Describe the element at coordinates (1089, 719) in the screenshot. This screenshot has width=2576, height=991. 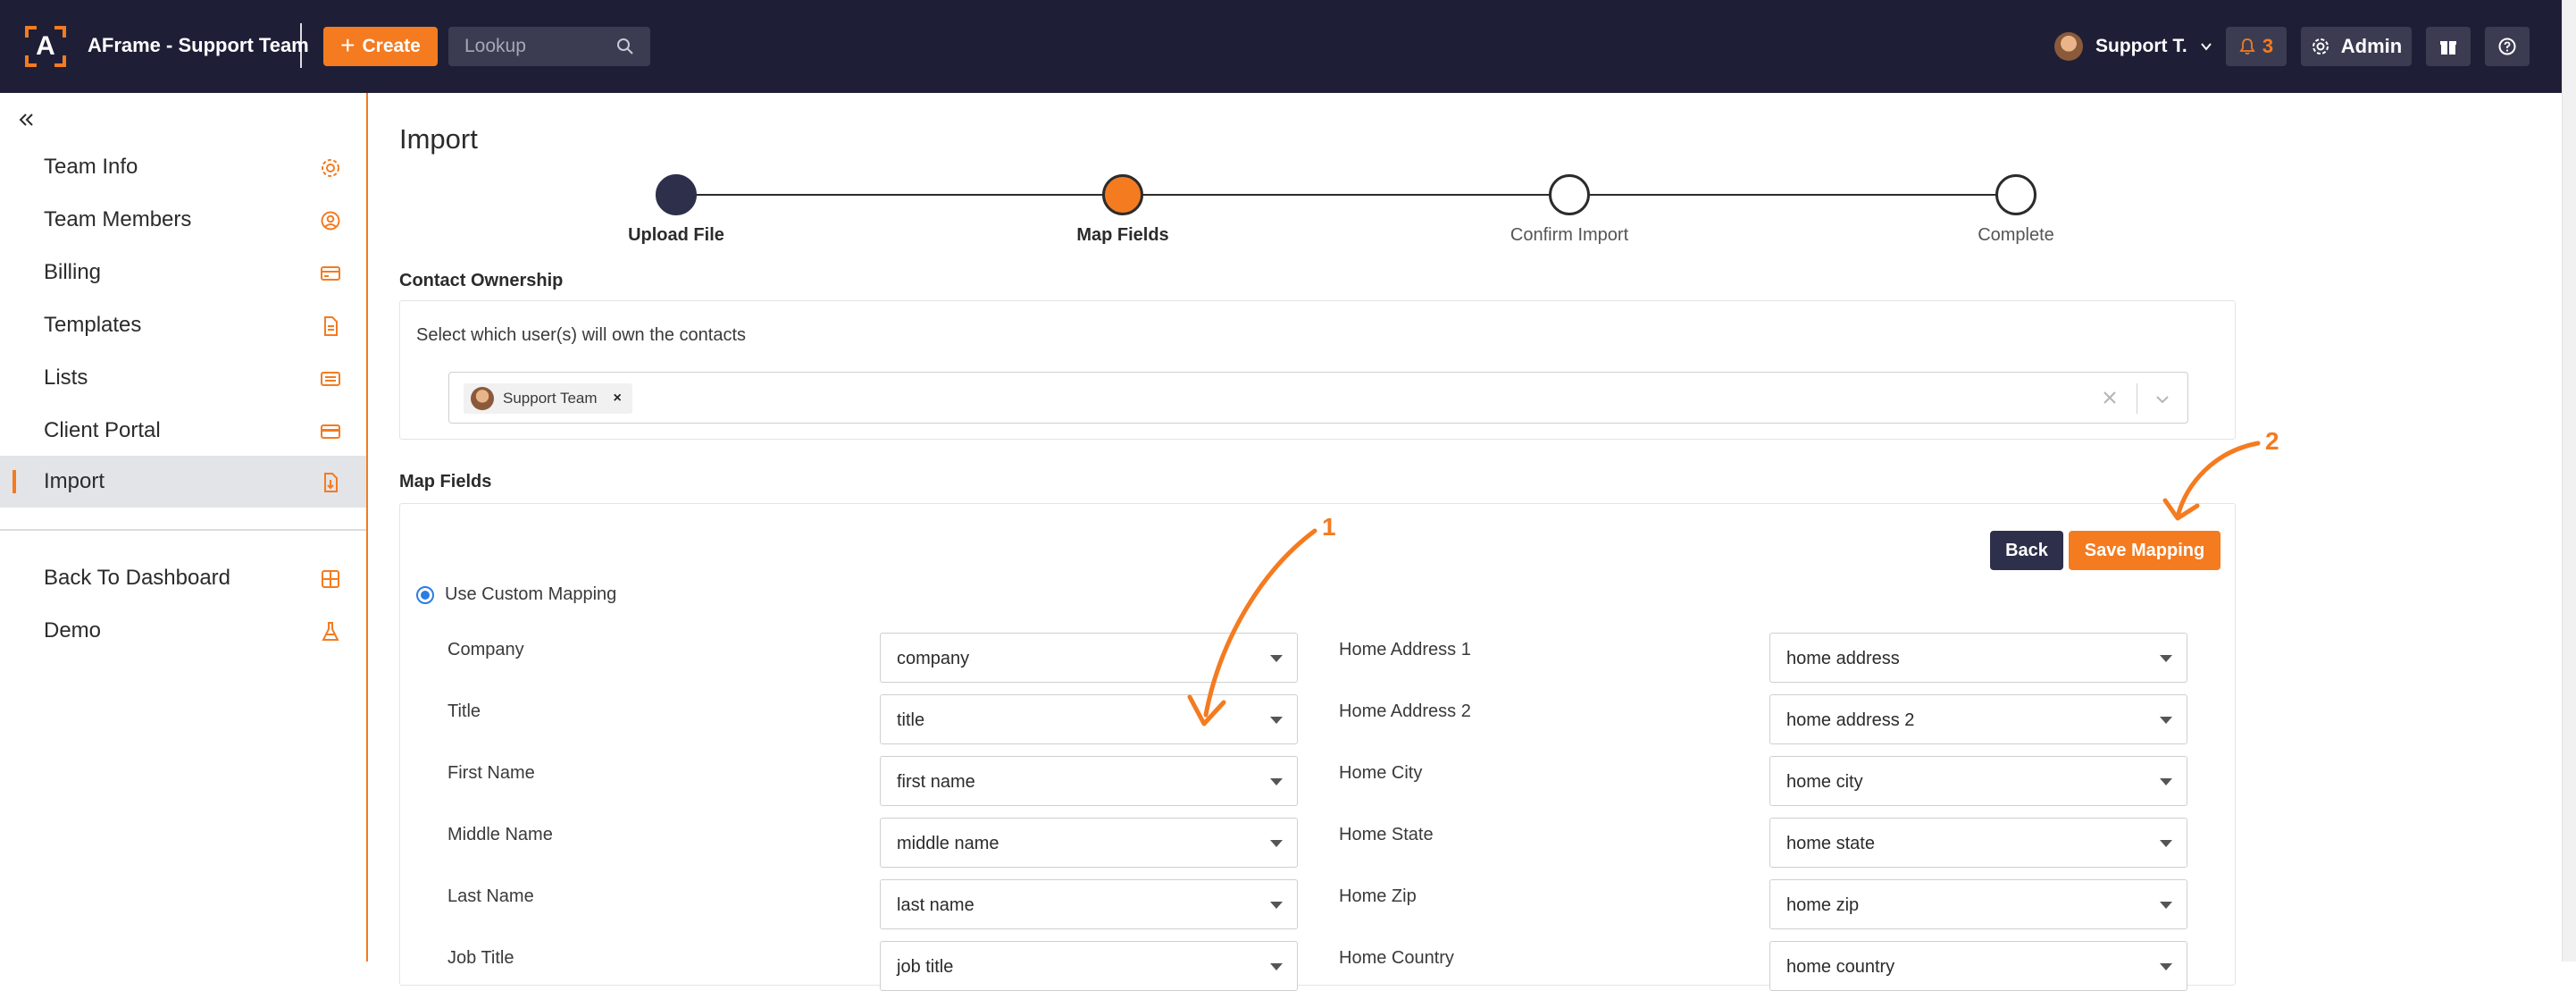
I see `field-select-title: title` at that location.